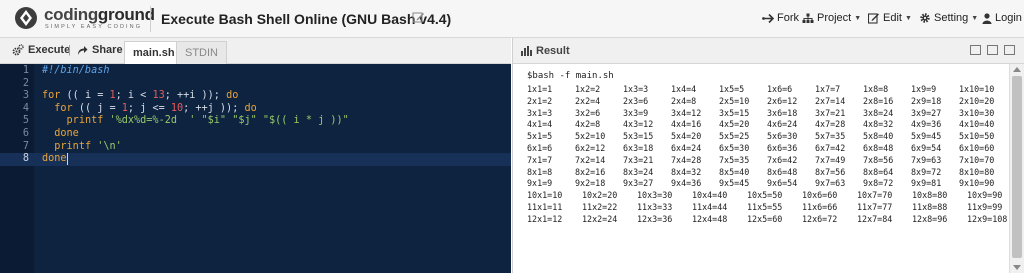 The height and width of the screenshot is (273, 1024). What do you see at coordinates (255, 51) in the screenshot?
I see `editor-toolbar: Execute | Share main.sh STDIN` at bounding box center [255, 51].